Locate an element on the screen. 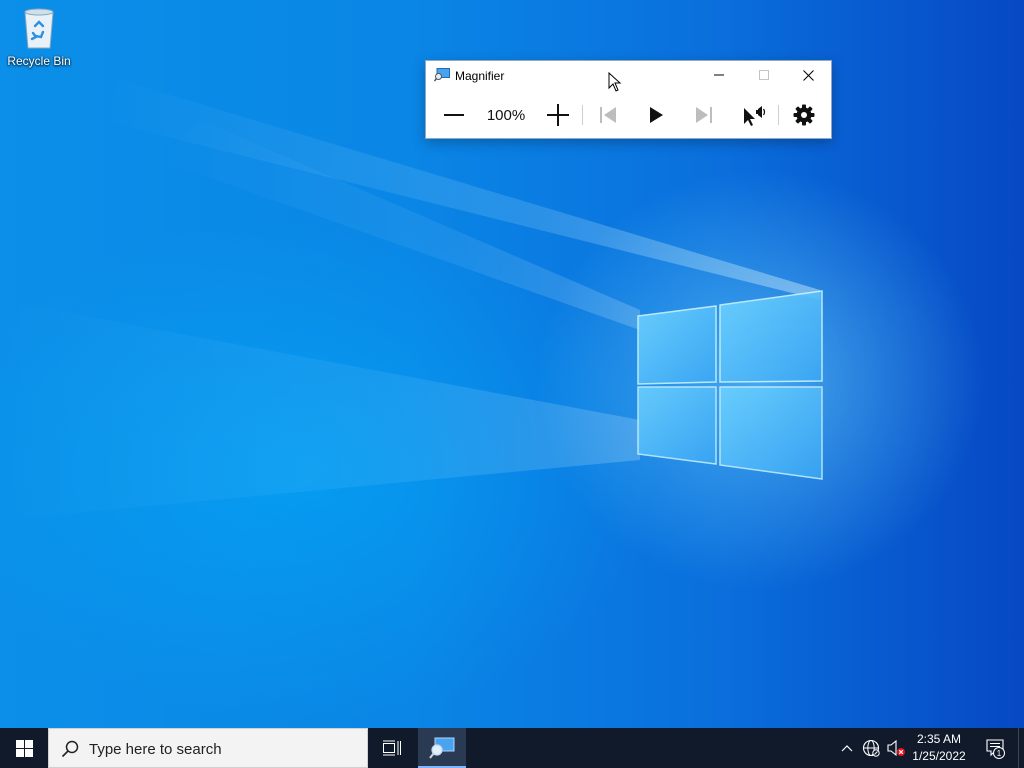 The width and height of the screenshot is (1024, 768). read-from-here-button is located at coordinates (754, 115).